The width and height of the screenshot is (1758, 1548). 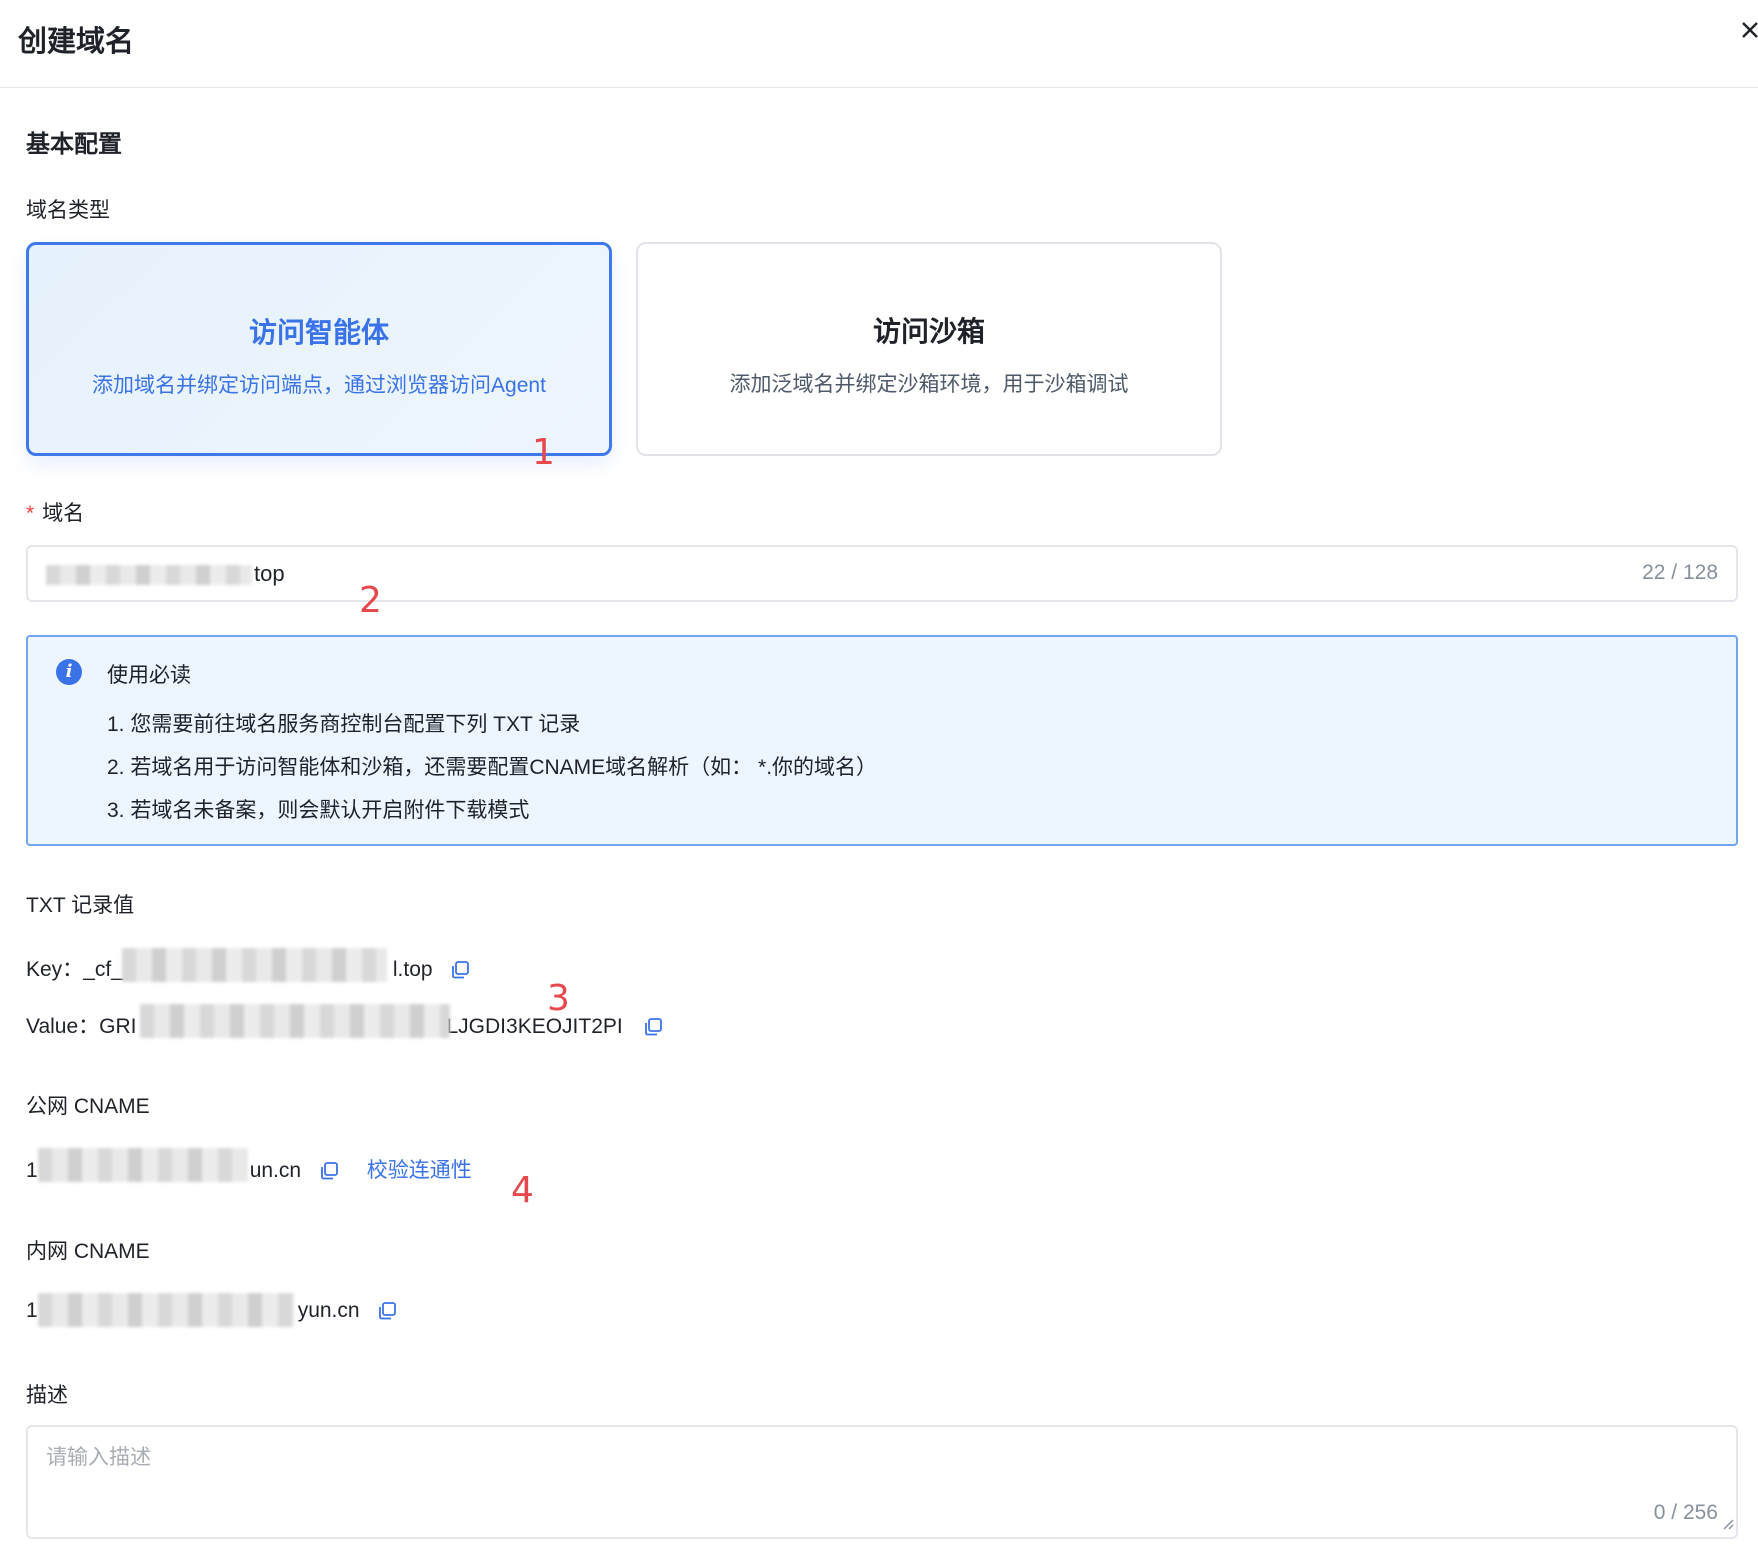 What do you see at coordinates (419, 1170) in the screenshot?
I see `verify-connectivity-link: 校验连通性` at bounding box center [419, 1170].